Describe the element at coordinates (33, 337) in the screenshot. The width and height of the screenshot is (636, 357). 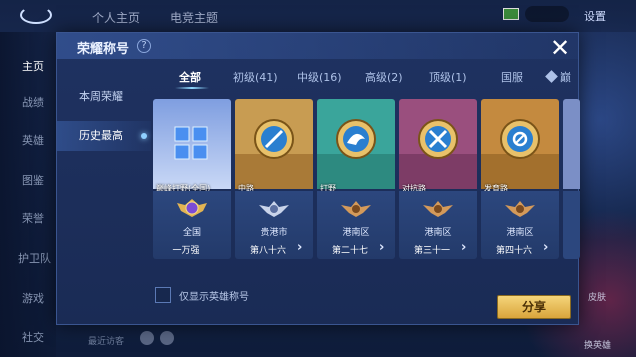
I see `bg-side-social: 社交` at that location.